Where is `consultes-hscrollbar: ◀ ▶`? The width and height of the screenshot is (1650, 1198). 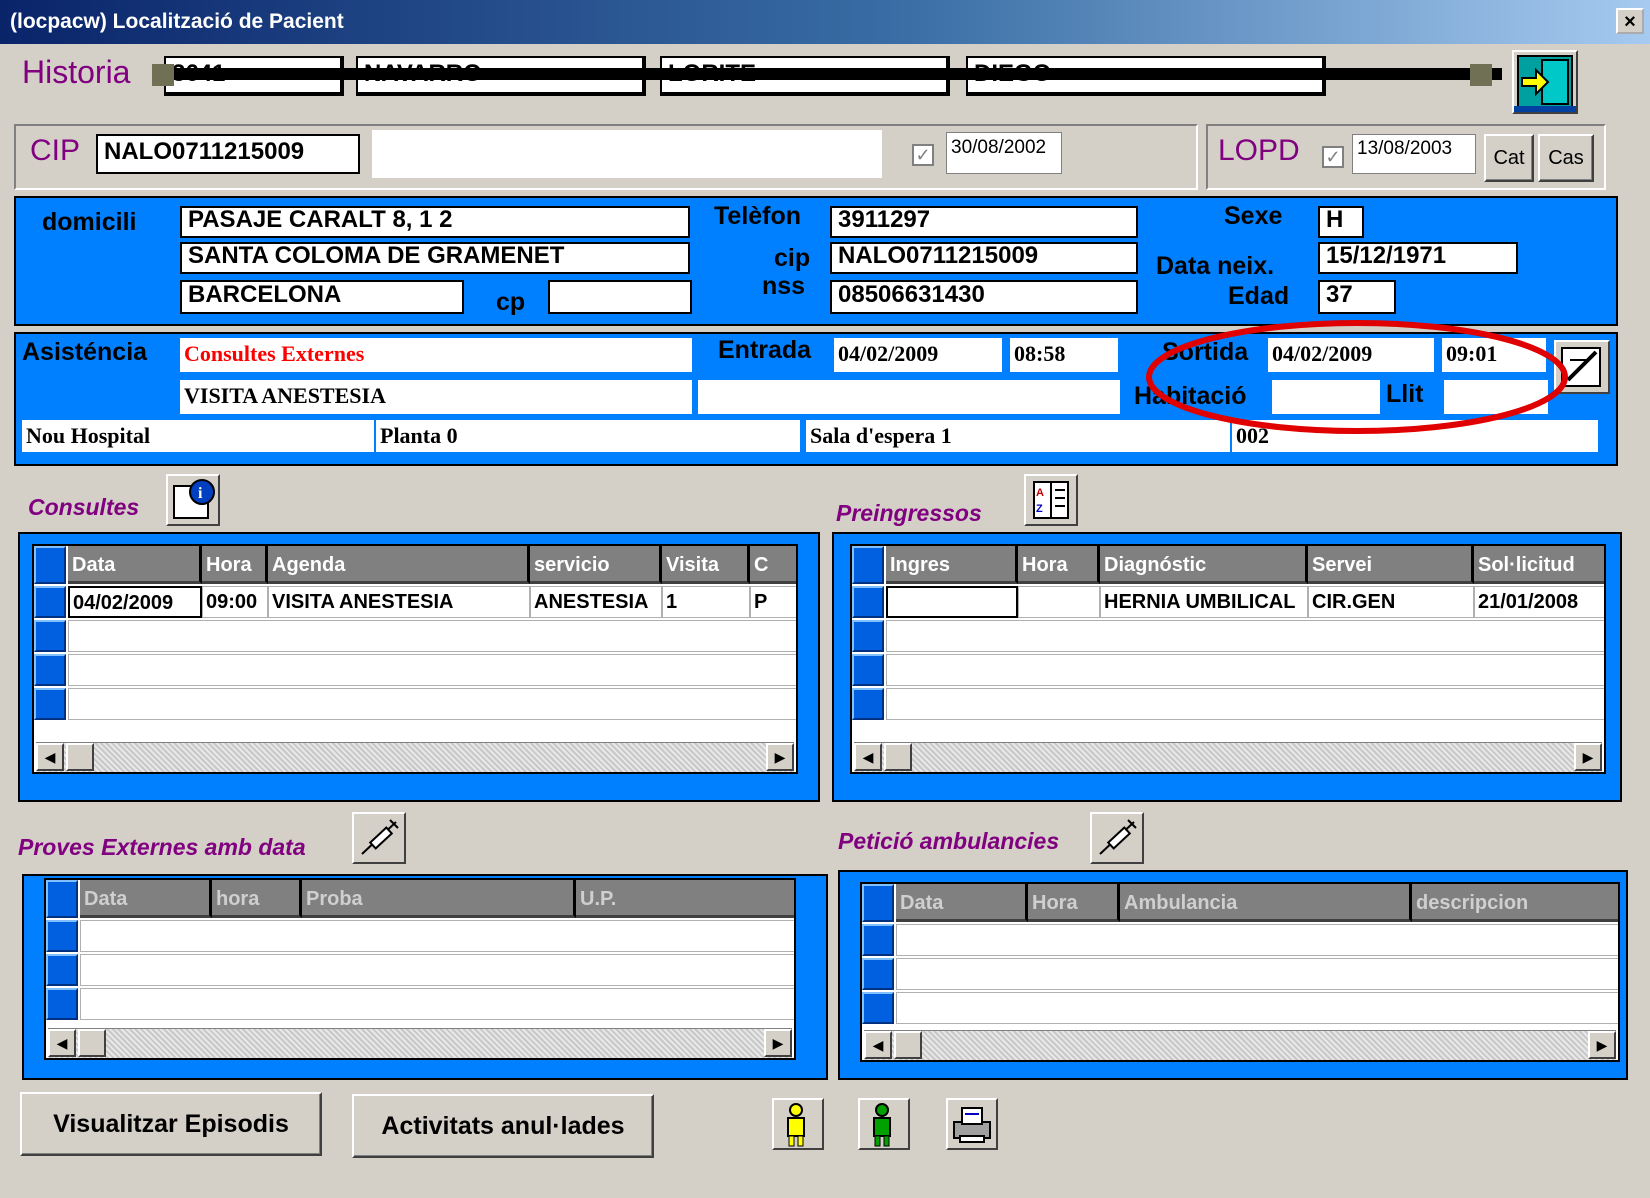 consultes-hscrollbar: ◀ ▶ is located at coordinates (415, 757).